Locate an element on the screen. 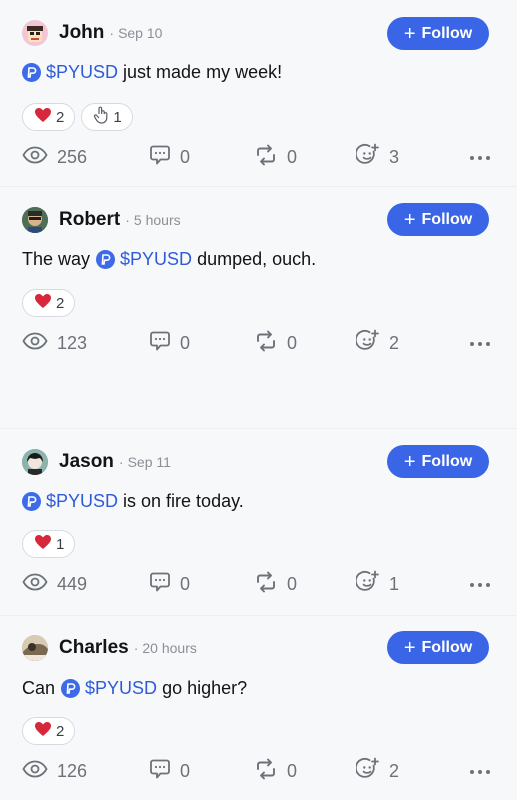 This screenshot has width=517, height=800. post-header: Jason · Sep 11 is located at coordinates (96, 462).